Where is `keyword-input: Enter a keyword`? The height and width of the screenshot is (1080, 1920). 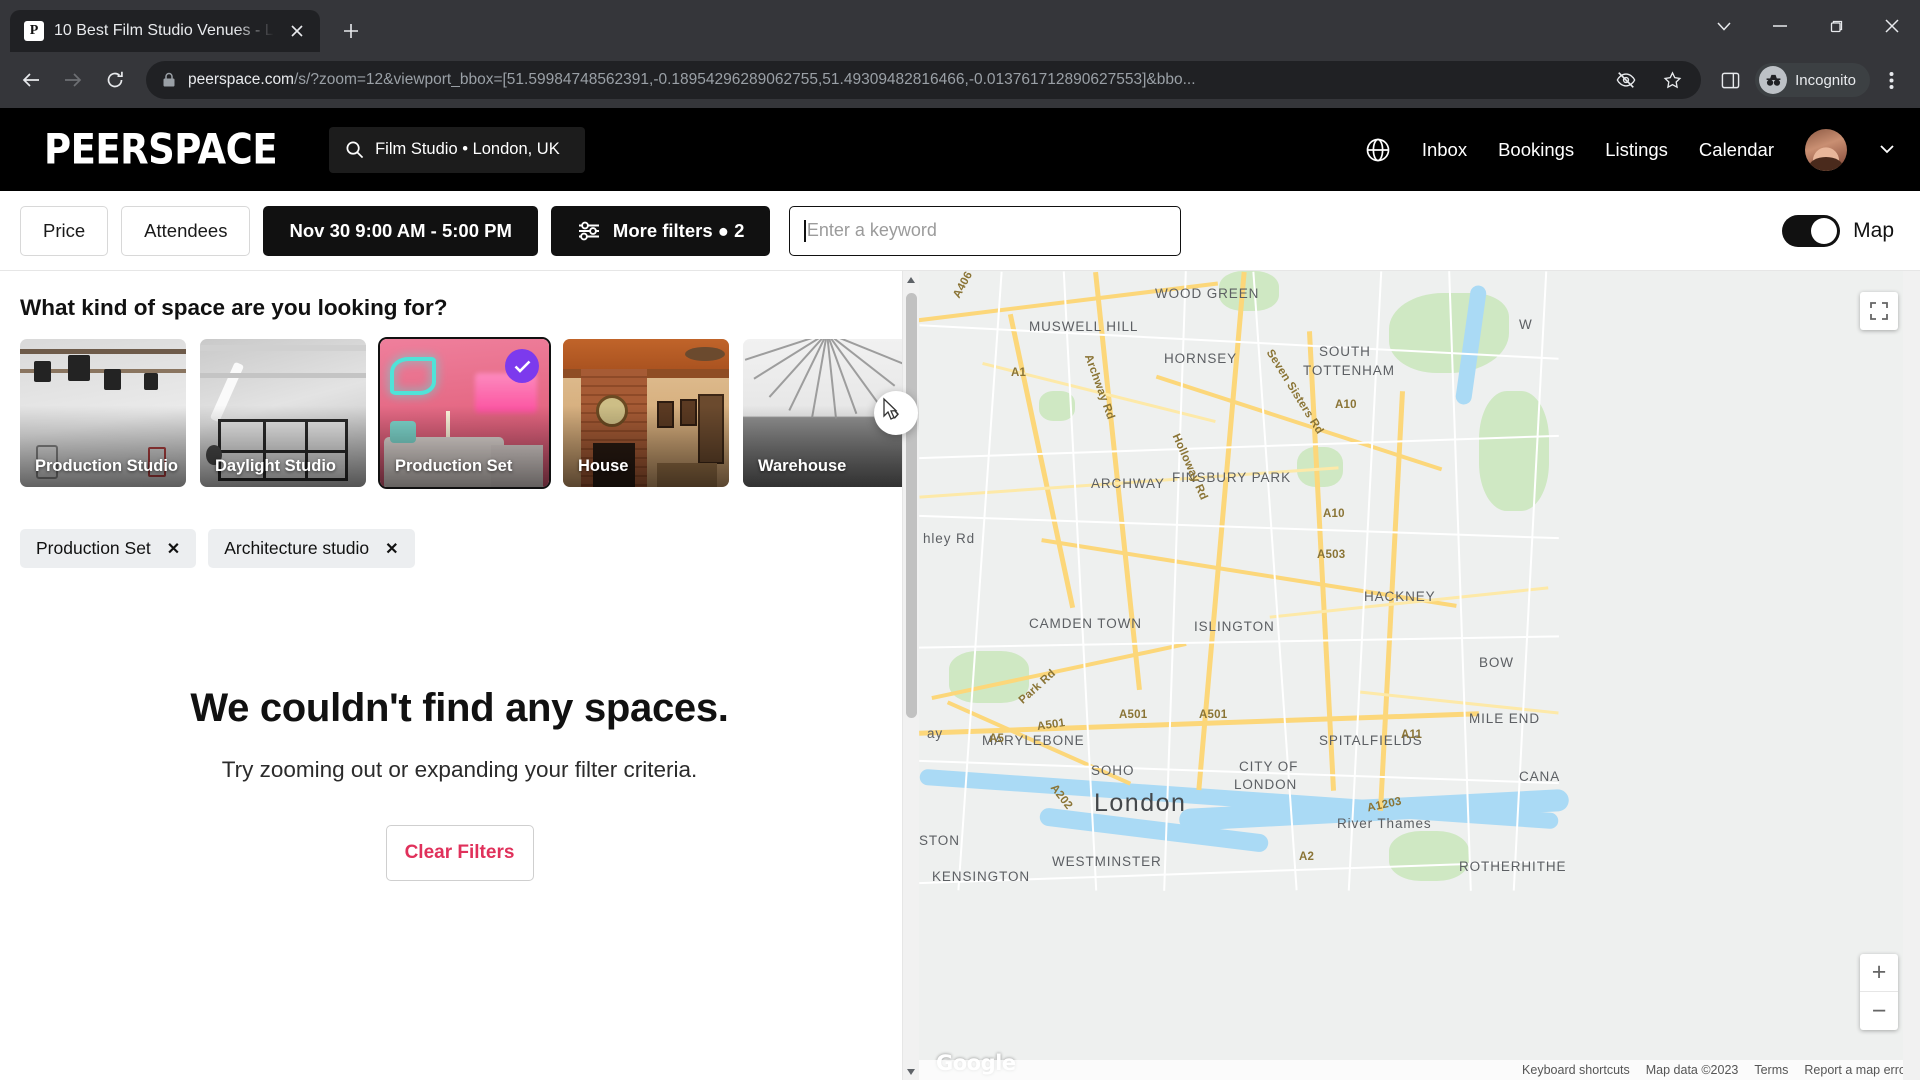
keyword-input: Enter a keyword is located at coordinates (985, 230).